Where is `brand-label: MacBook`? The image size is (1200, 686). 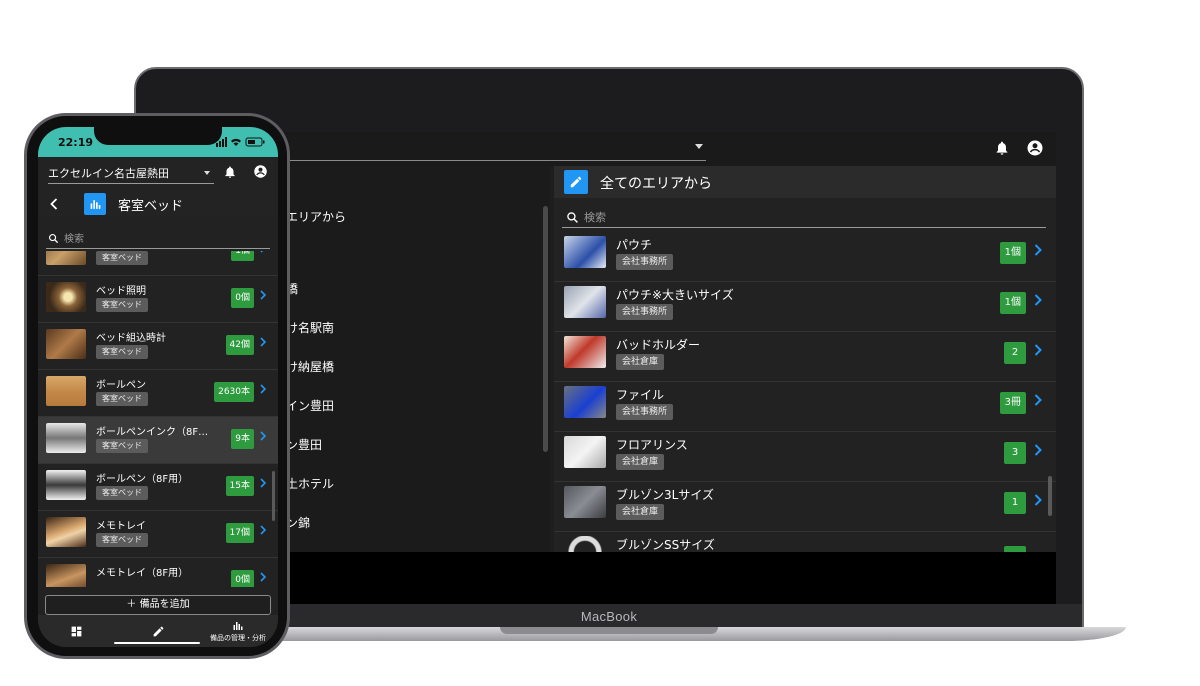
brand-label: MacBook is located at coordinates (609, 616).